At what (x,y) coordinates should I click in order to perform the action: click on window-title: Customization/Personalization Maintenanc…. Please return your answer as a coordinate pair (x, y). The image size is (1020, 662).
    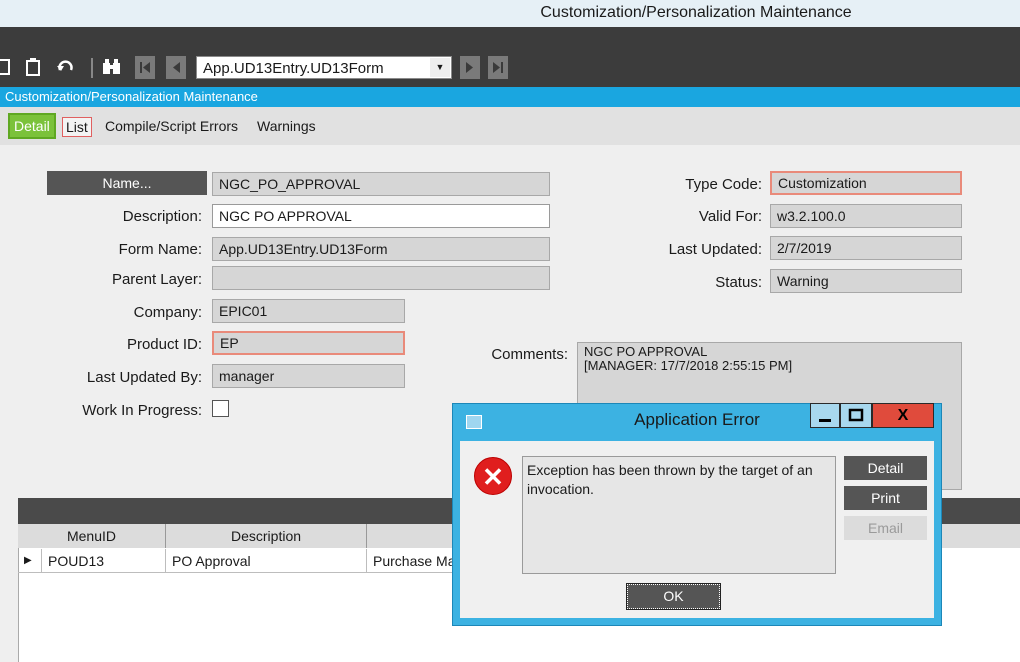
    Looking at the image, I should click on (696, 12).